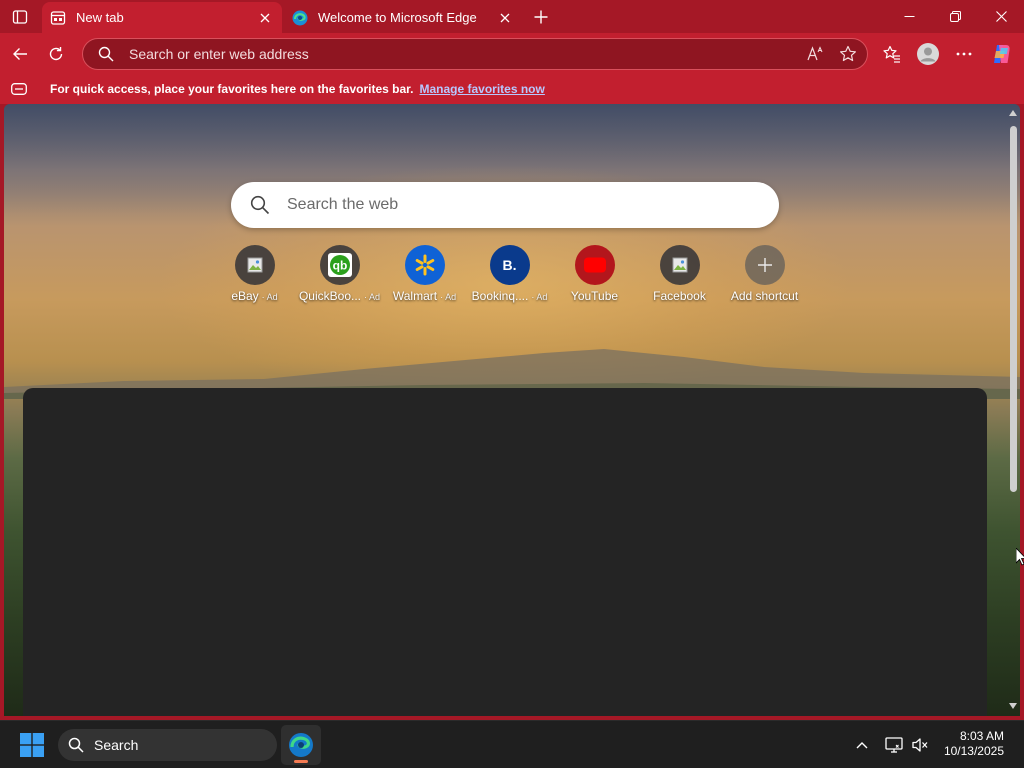 The image size is (1024, 768). I want to click on restore-button, so click(955, 16).